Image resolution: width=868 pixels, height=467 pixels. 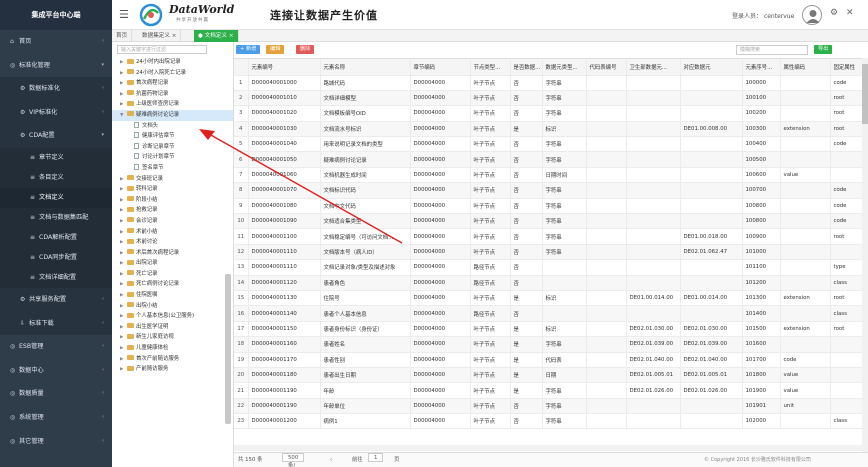 What do you see at coordinates (56, 112) in the screenshot?
I see `sidebar-item-3: ⚙ VIP标准化 ‹` at bounding box center [56, 112].